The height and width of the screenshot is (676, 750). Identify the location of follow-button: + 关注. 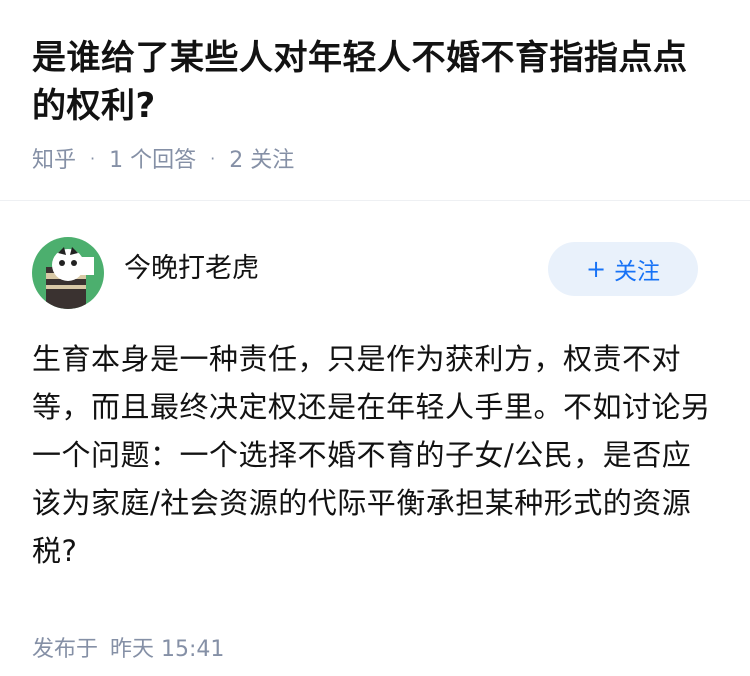
(623, 269).